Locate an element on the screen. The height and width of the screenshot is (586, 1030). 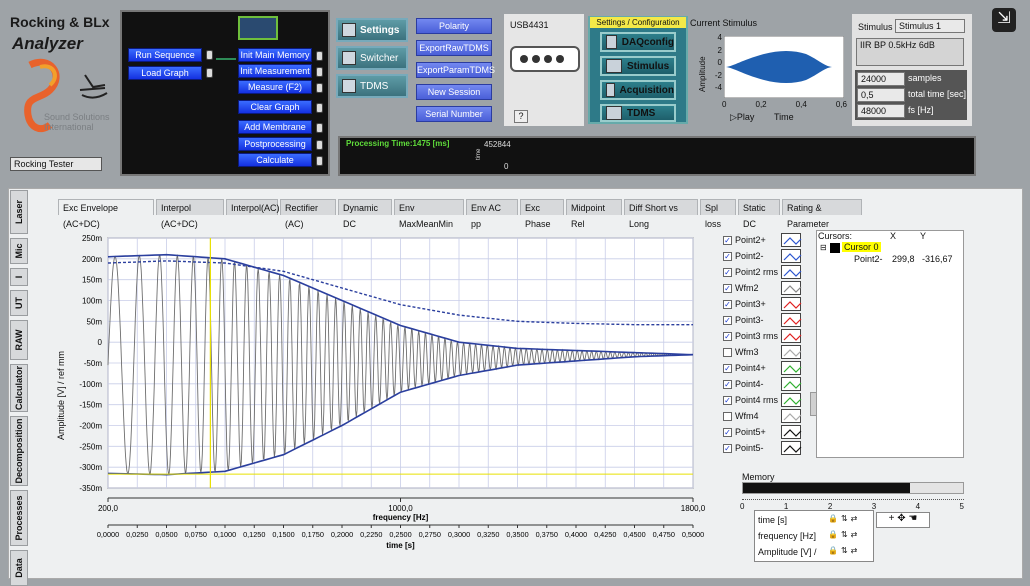
tab-8: Midpoint Rel is located at coordinates (594, 214).